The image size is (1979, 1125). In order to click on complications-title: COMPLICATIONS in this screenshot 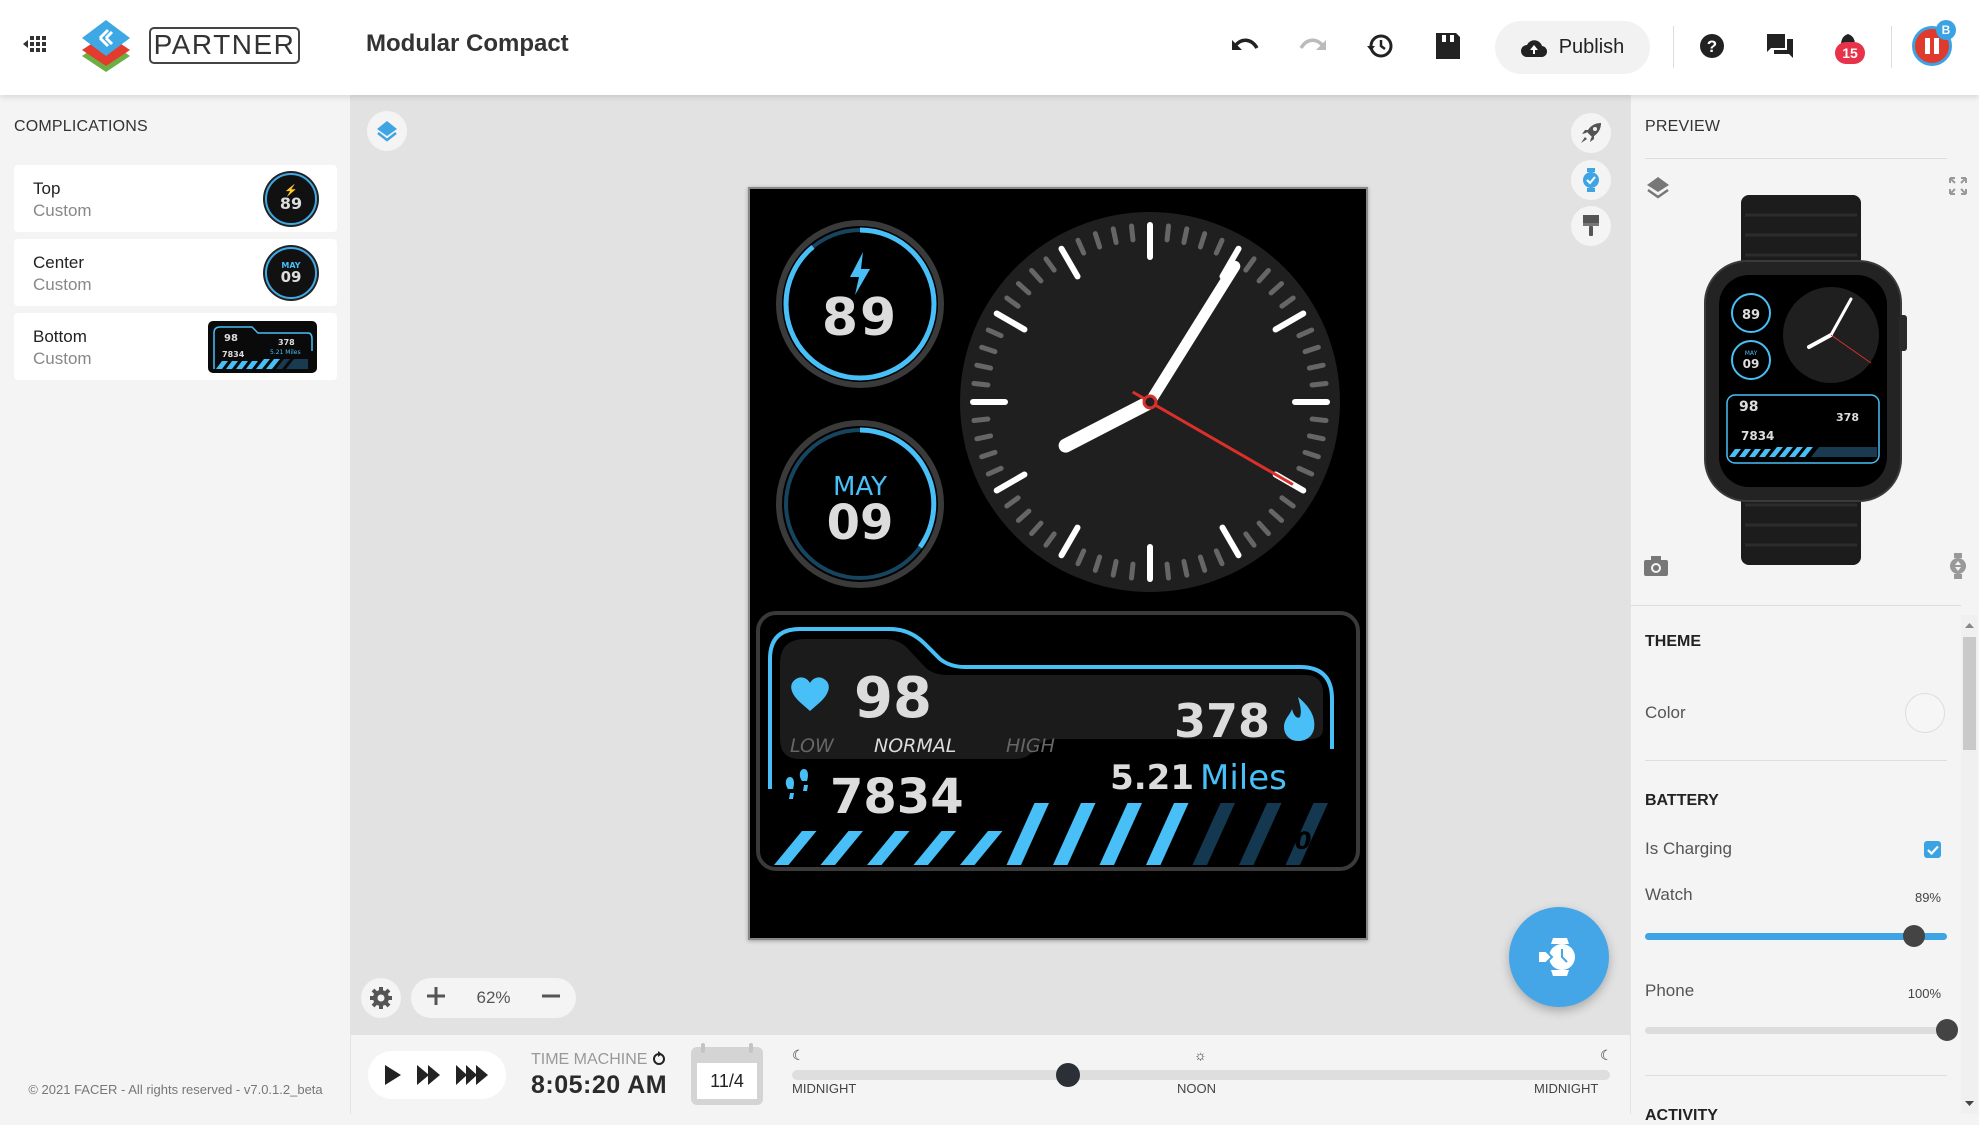, I will do `click(81, 126)`.